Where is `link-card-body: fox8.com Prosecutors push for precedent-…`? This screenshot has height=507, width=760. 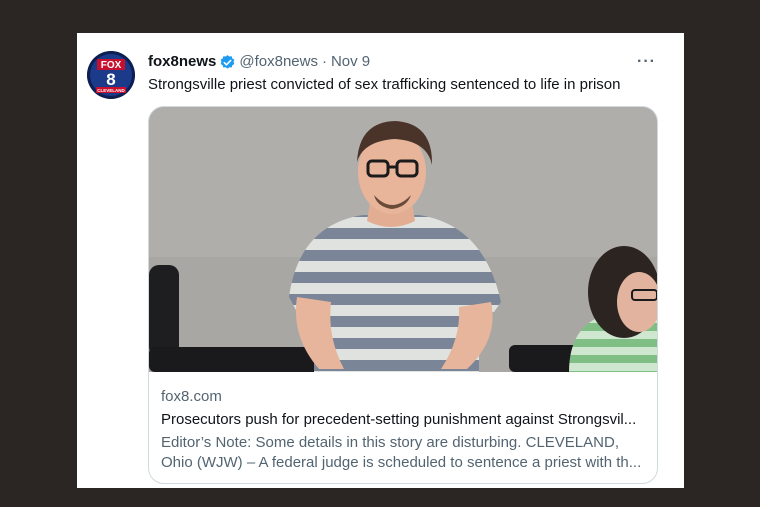 link-card-body: fox8.com Prosecutors push for precedent-… is located at coordinates (406, 430).